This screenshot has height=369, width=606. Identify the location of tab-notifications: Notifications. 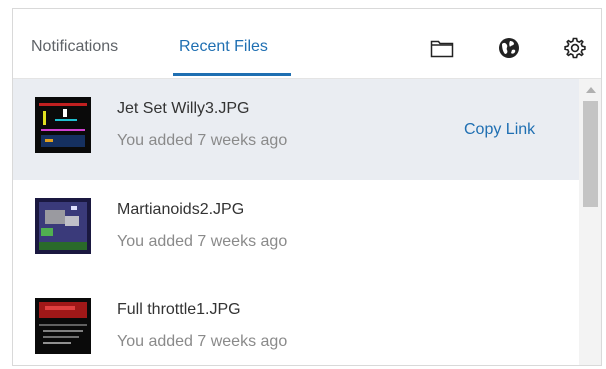
(74, 47).